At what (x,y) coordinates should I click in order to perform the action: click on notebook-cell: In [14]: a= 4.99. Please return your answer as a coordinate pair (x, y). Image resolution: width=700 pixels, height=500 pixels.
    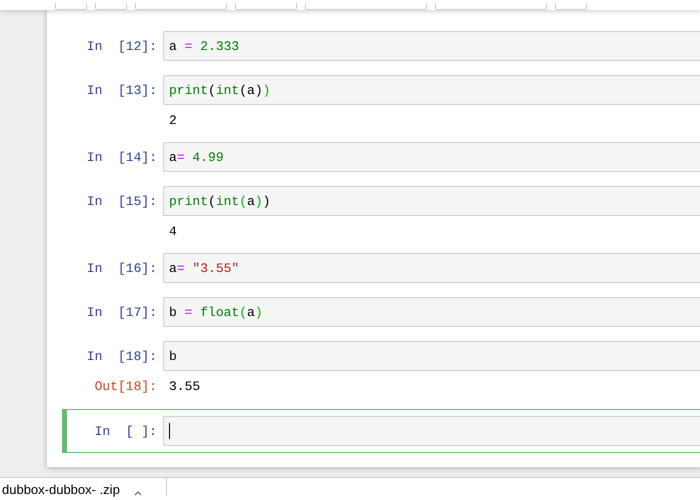
    Looking at the image, I should click on (381, 157).